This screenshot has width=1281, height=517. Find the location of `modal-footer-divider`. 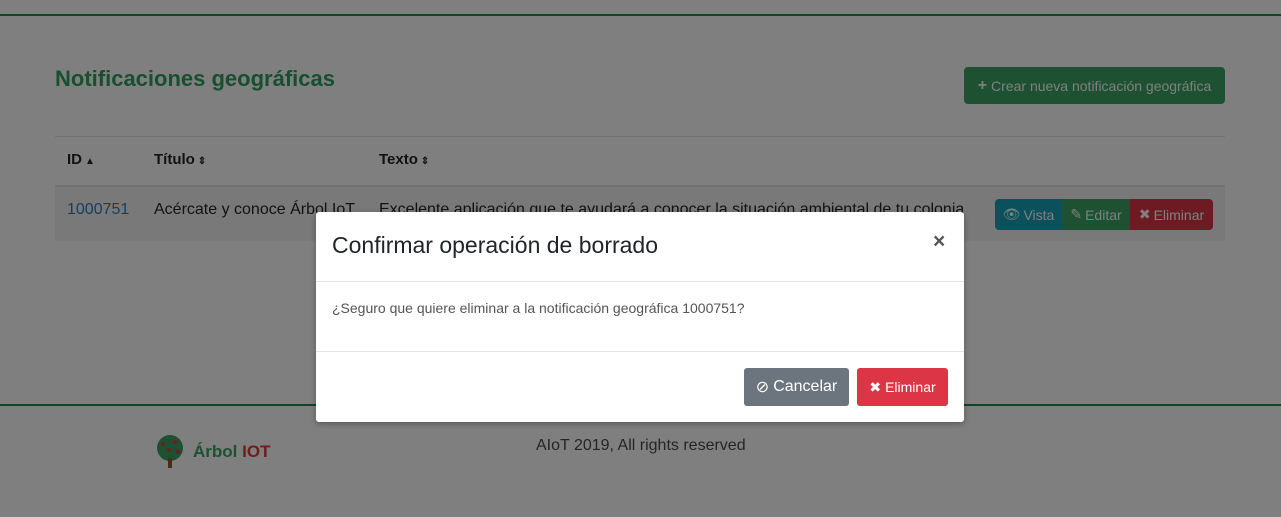

modal-footer-divider is located at coordinates (640, 351).